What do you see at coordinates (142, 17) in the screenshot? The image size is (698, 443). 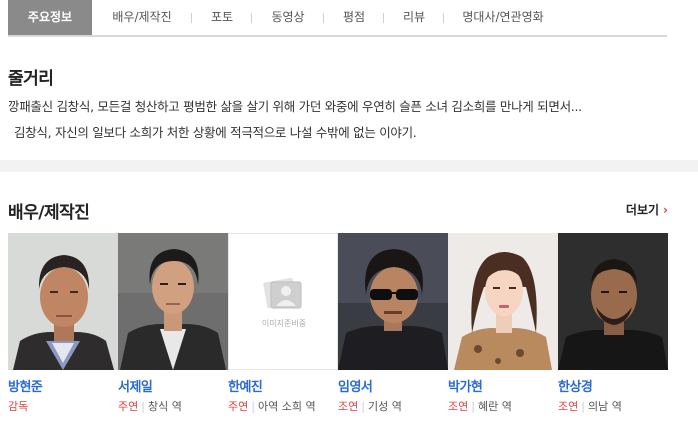 I see `tab-cast-crew: 배우/제작진` at bounding box center [142, 17].